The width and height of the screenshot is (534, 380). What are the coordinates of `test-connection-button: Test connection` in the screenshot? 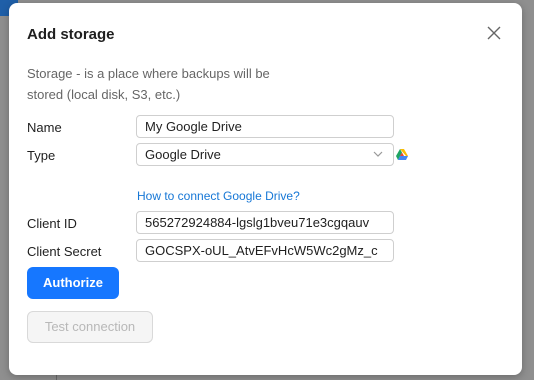 It's located at (90, 327).